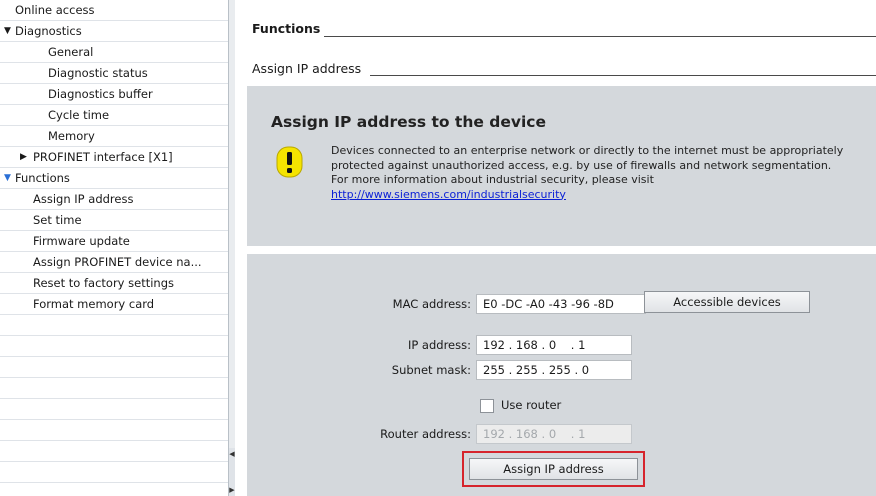 The width and height of the screenshot is (876, 496). What do you see at coordinates (439, 345) in the screenshot?
I see `ip-address-label: IP address:` at bounding box center [439, 345].